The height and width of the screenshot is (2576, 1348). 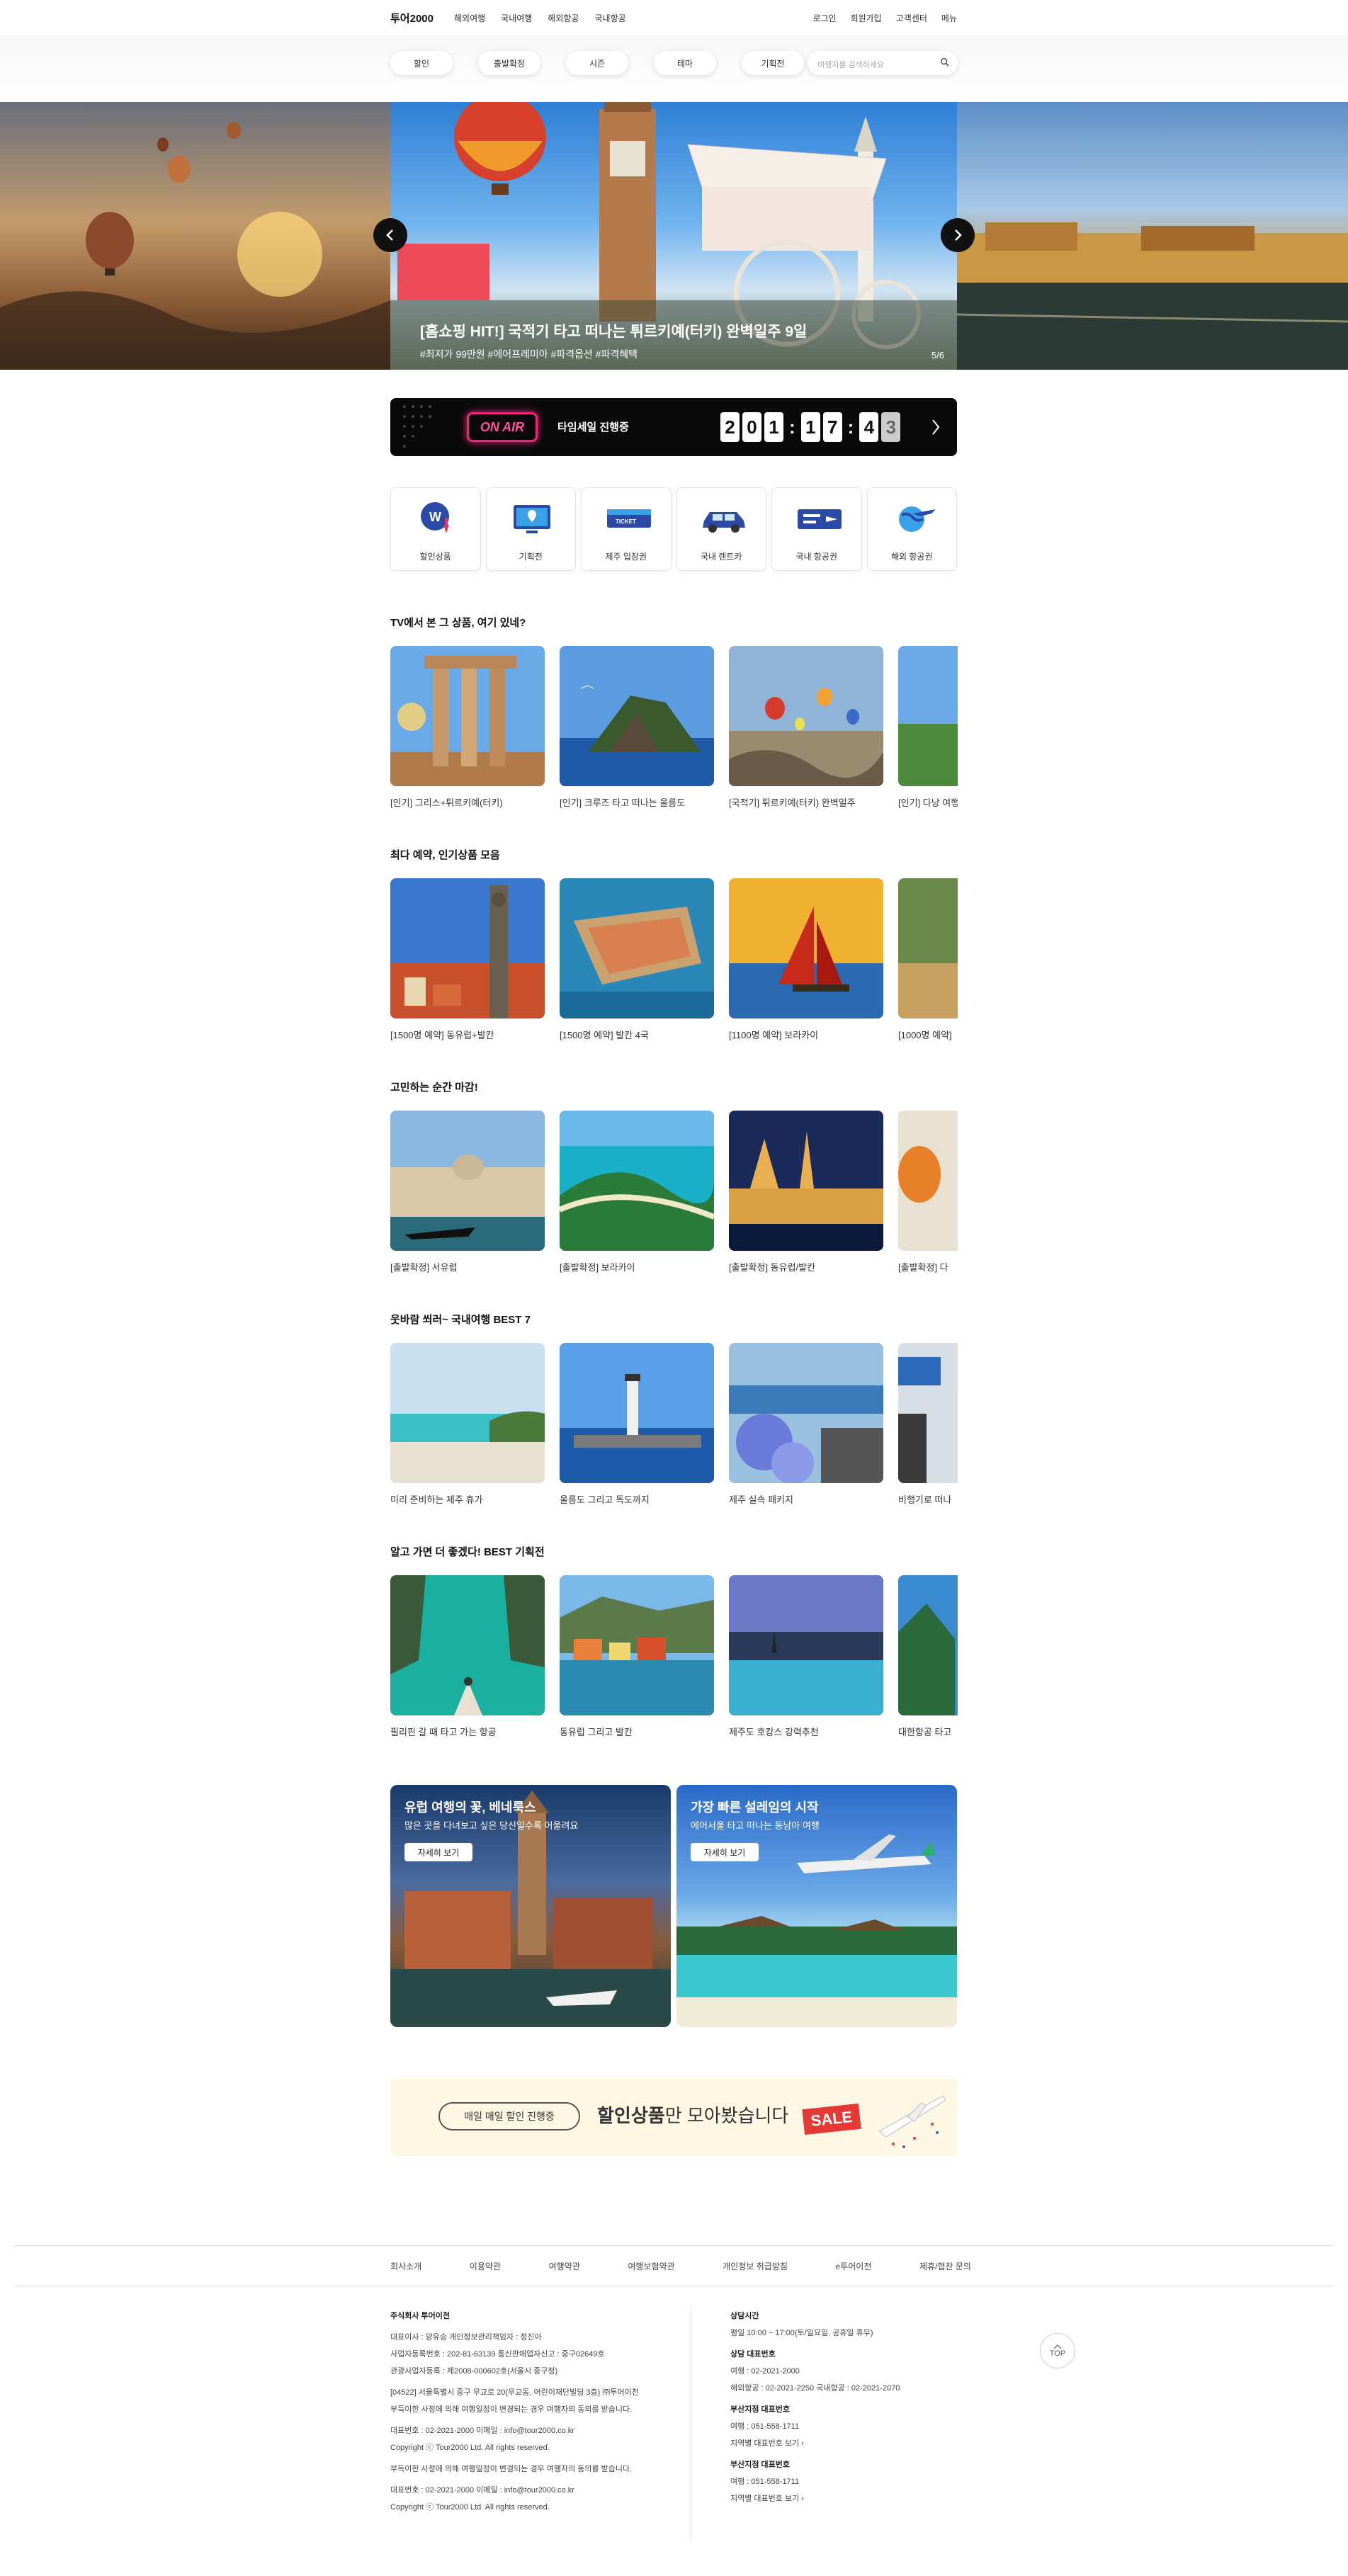 I want to click on menu-link: 메뉴, so click(x=949, y=18).